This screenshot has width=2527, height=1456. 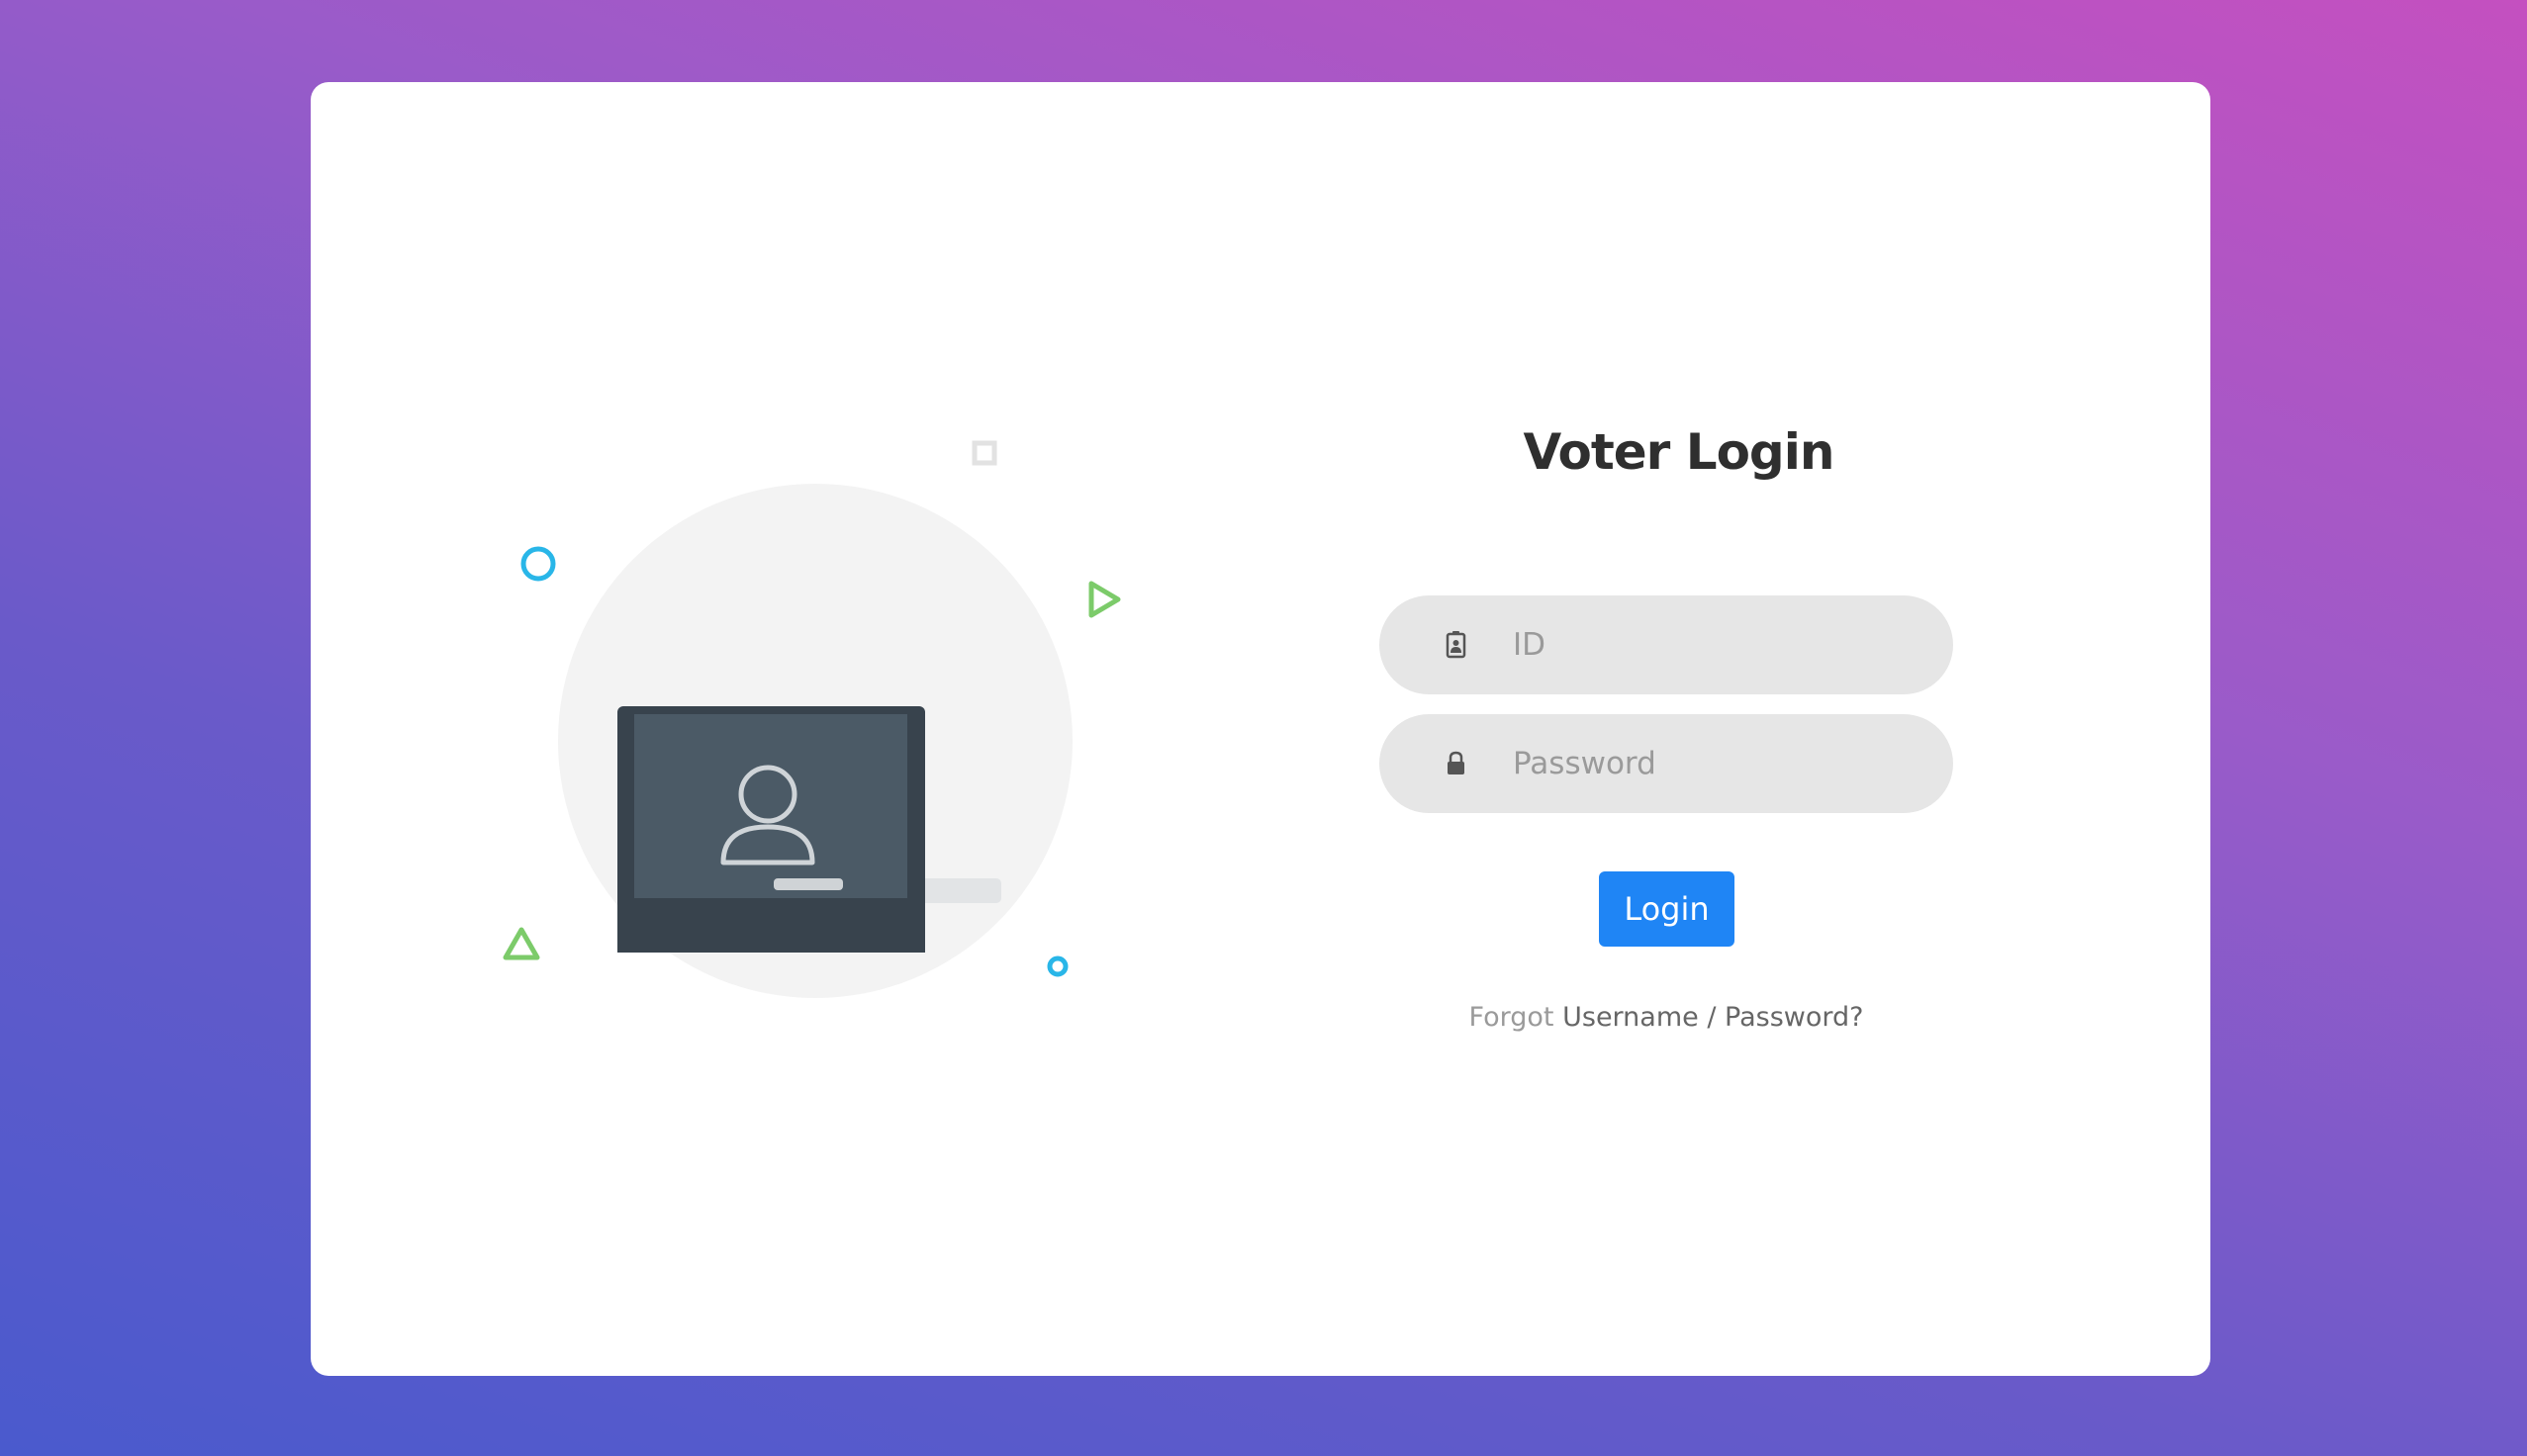 I want to click on forgot-credentials: Forgot Username / Password?, so click(x=1666, y=1017).